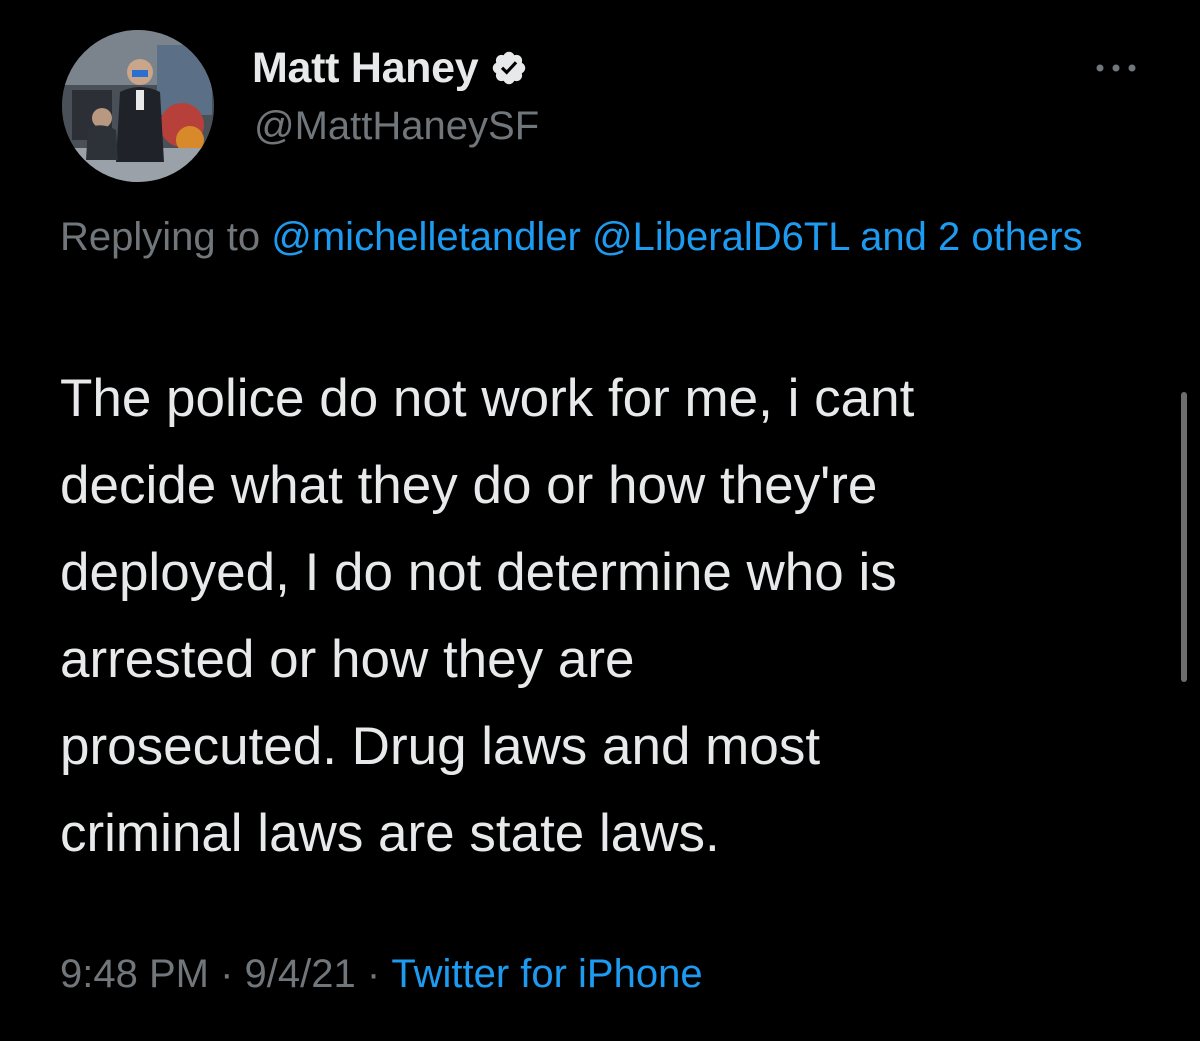 Image resolution: width=1200 pixels, height=1041 pixels. I want to click on reply-conjunction: and, so click(893, 237).